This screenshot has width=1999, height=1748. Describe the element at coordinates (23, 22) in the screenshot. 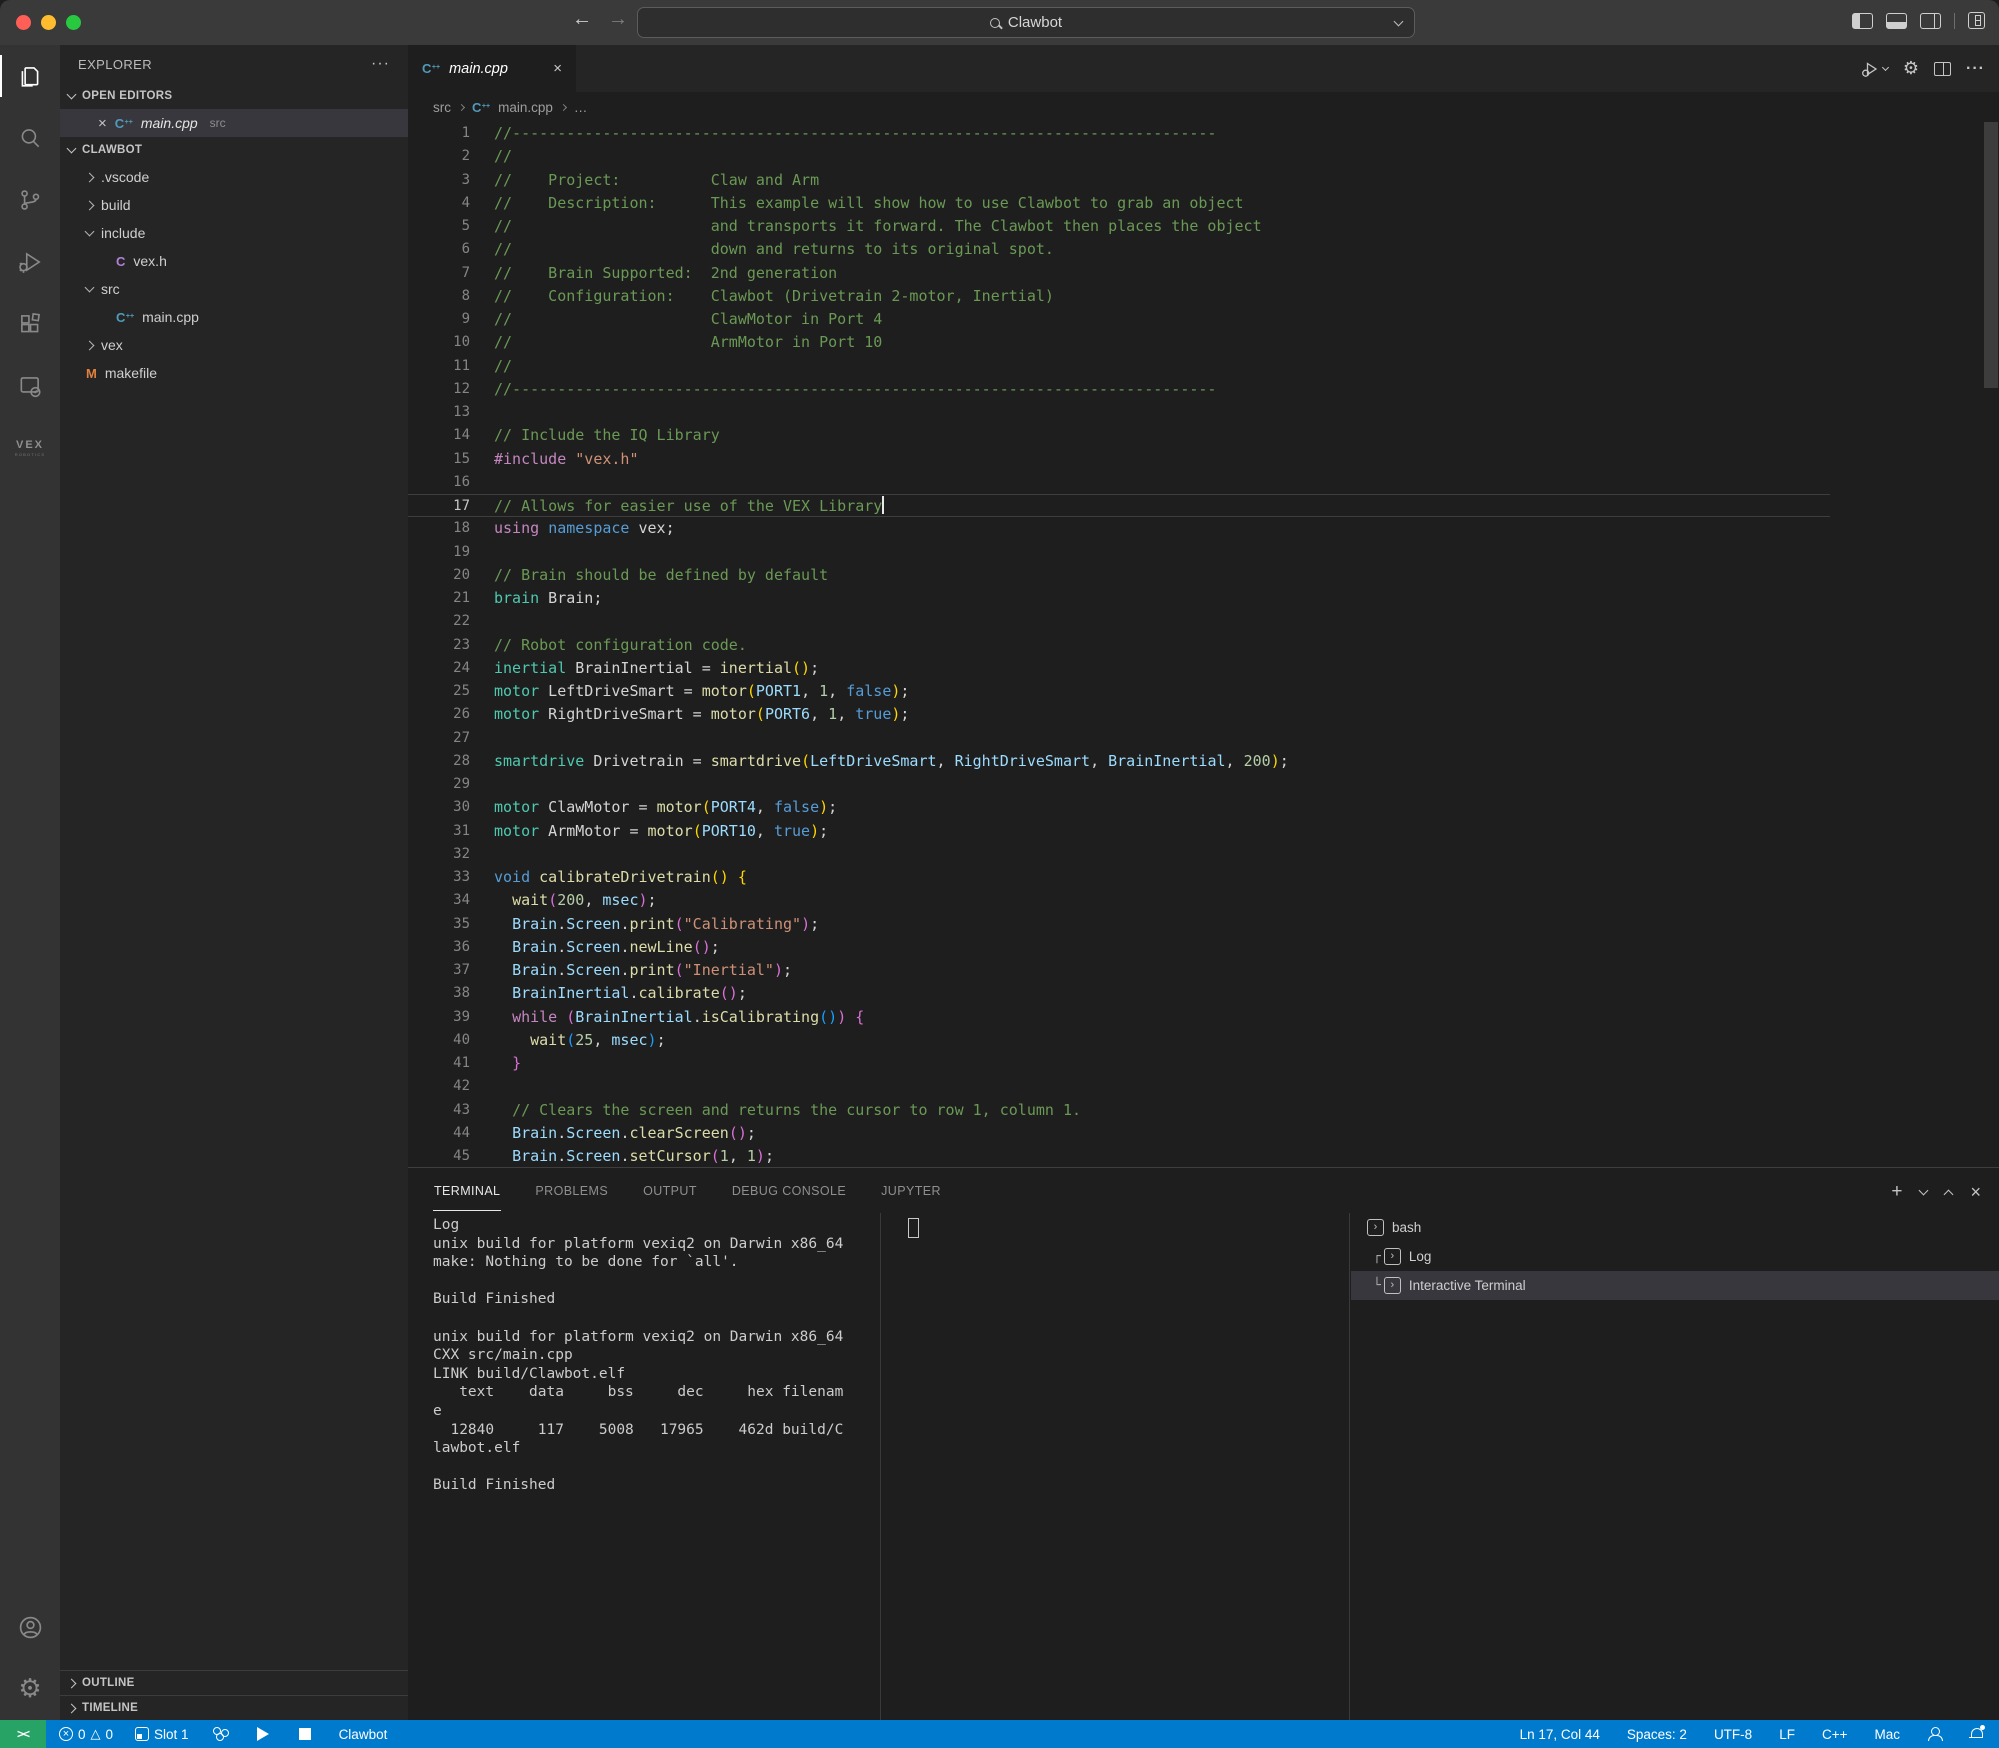

I see `close-window-button` at that location.